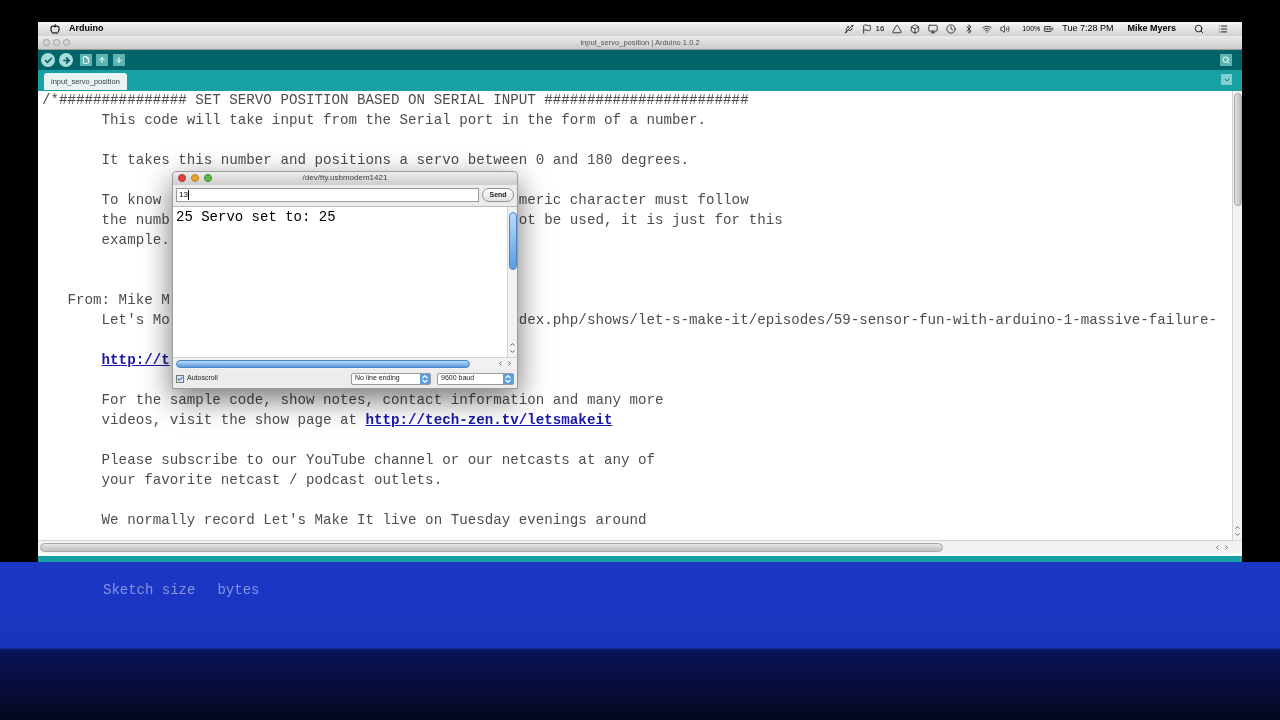 This screenshot has height=720, width=1280. What do you see at coordinates (1088, 29) in the screenshot?
I see `menu-clock: Tue 7:28 PM` at bounding box center [1088, 29].